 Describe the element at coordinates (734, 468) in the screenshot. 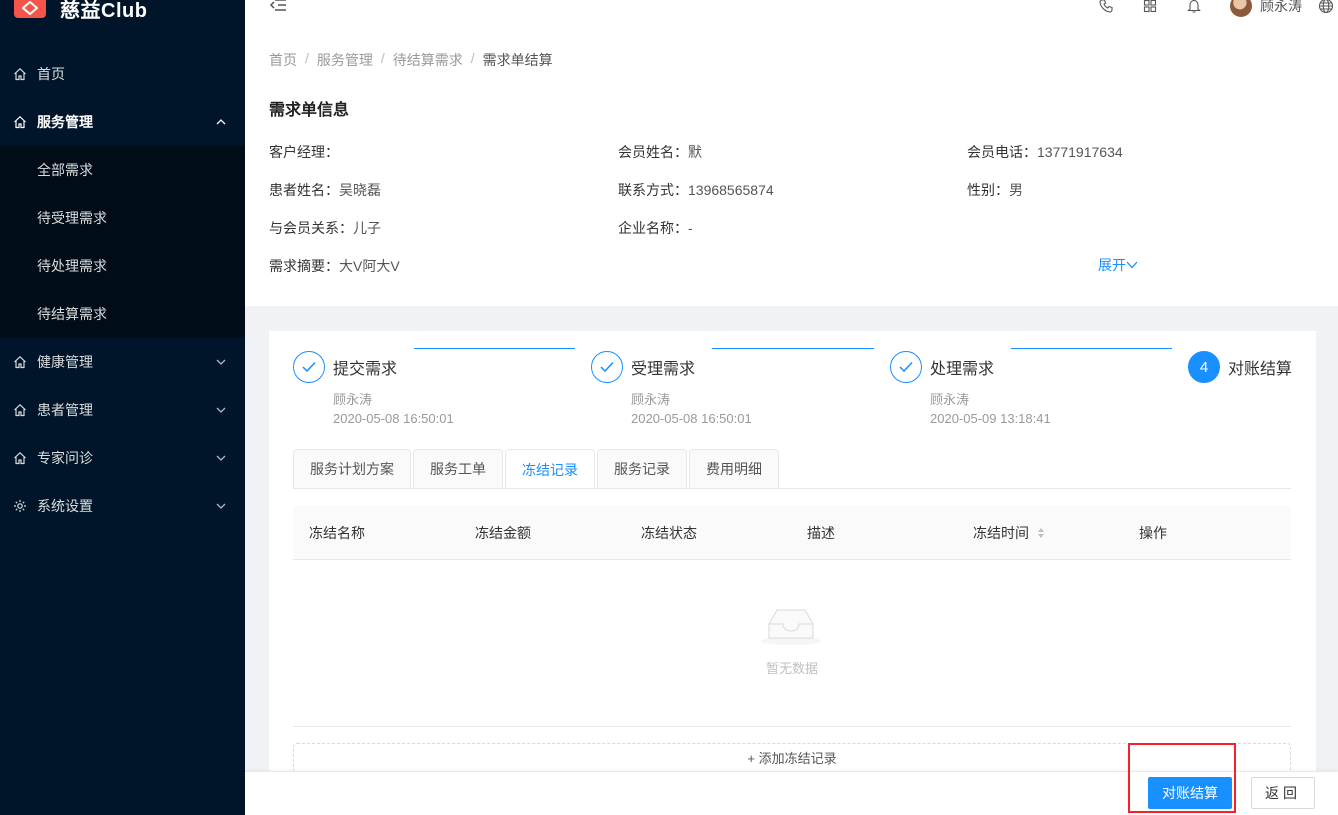

I see `tab-fee-details: 费用明细` at that location.